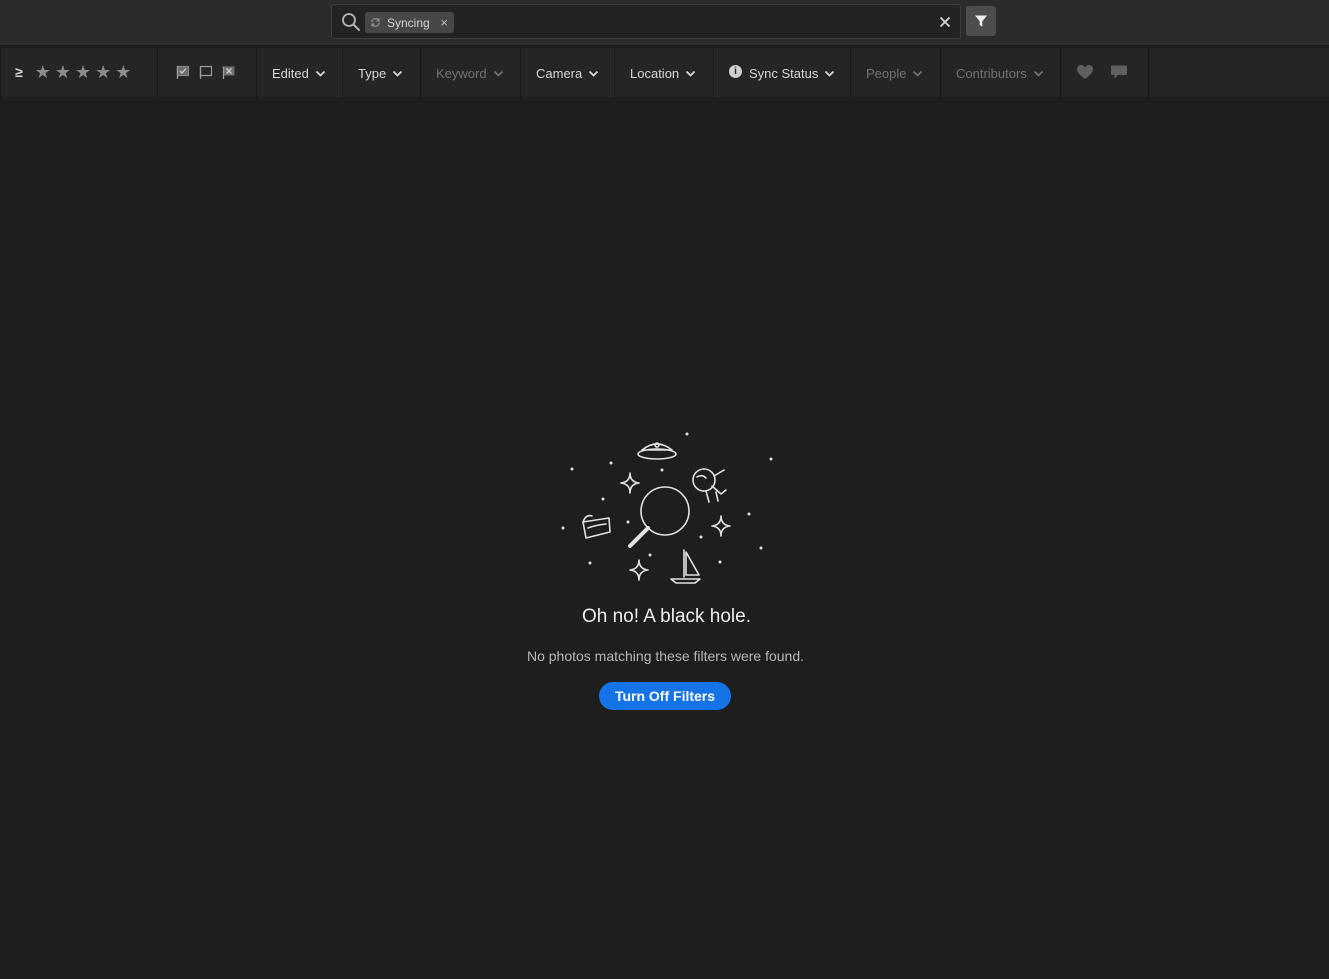 This screenshot has width=1329, height=979. I want to click on filter-funnel-icon, so click(981, 21).